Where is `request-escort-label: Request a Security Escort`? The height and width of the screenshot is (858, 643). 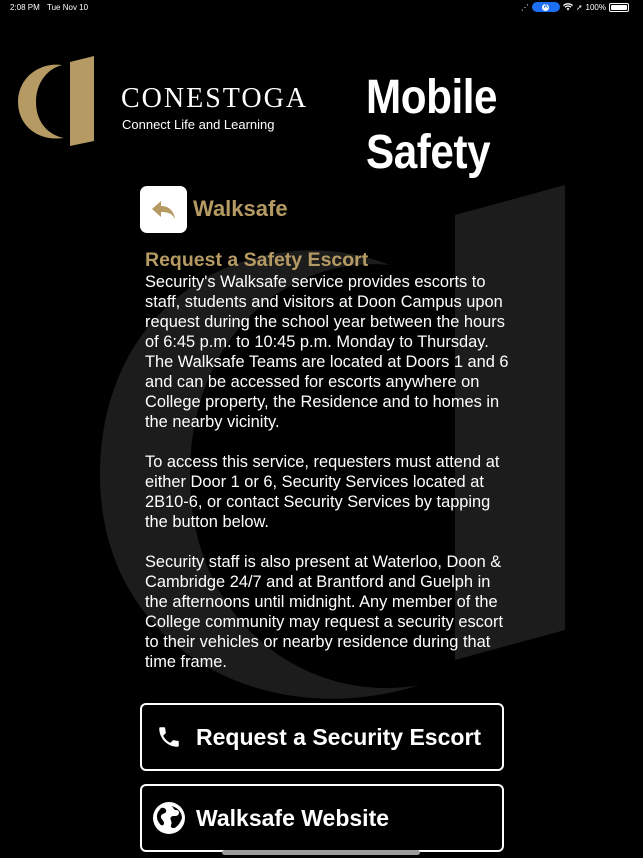
request-escort-label: Request a Security Escort is located at coordinates (339, 736).